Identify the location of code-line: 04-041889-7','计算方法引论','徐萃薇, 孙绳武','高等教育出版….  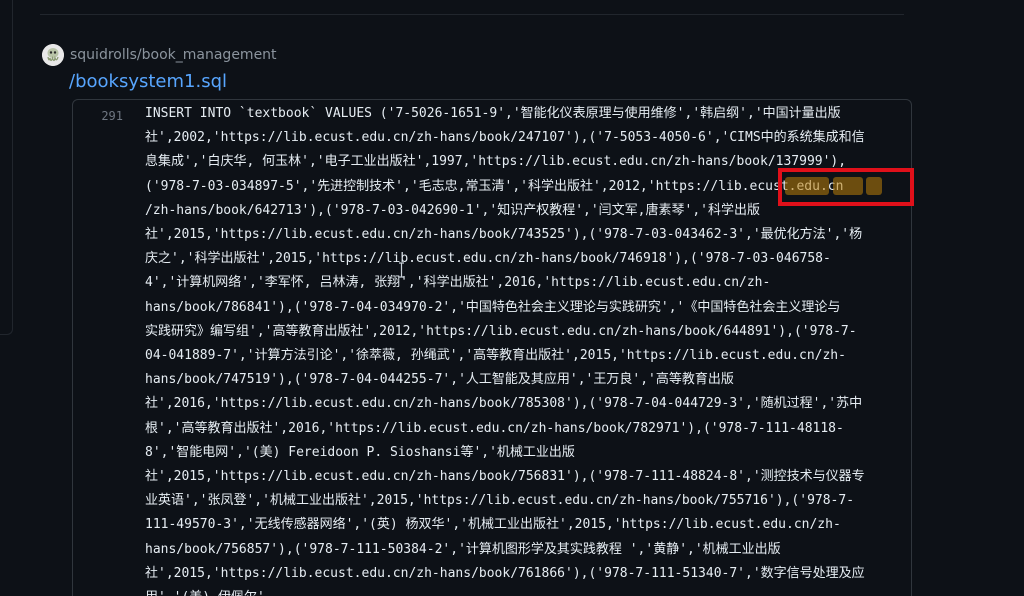
(495, 356).